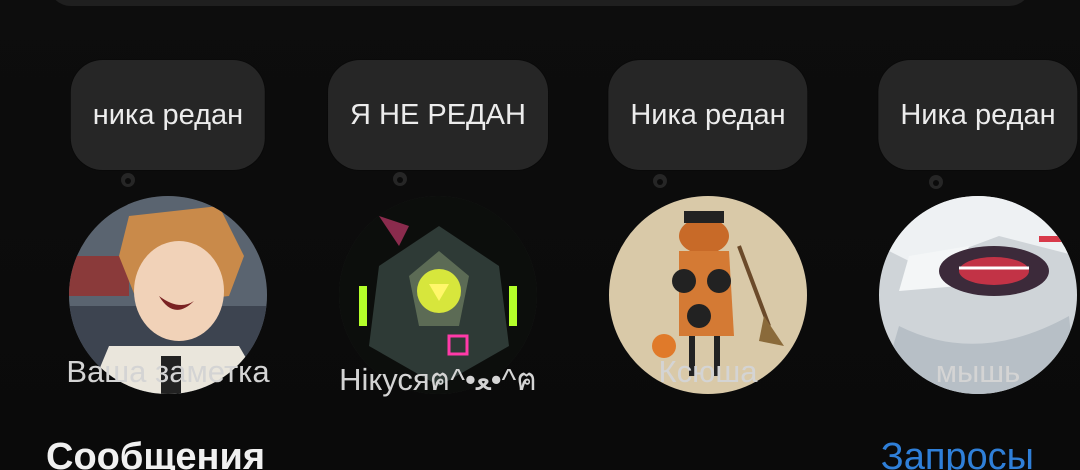 The height and width of the screenshot is (470, 1080). What do you see at coordinates (156, 453) in the screenshot?
I see `messages-title: Сообщения` at bounding box center [156, 453].